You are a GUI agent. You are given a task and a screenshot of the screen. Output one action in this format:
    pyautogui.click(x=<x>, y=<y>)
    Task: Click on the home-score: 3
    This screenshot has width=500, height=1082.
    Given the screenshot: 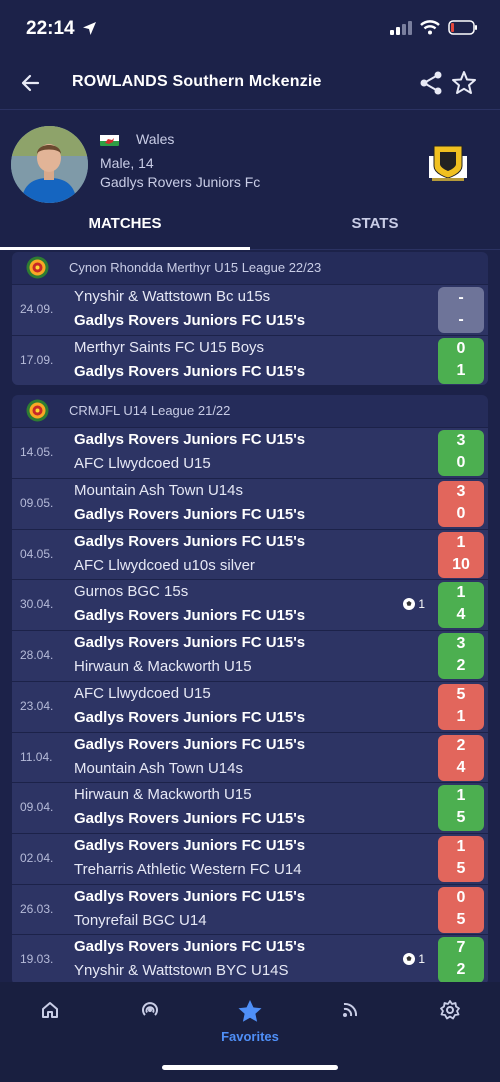 What is the action you would take?
    pyautogui.click(x=461, y=492)
    